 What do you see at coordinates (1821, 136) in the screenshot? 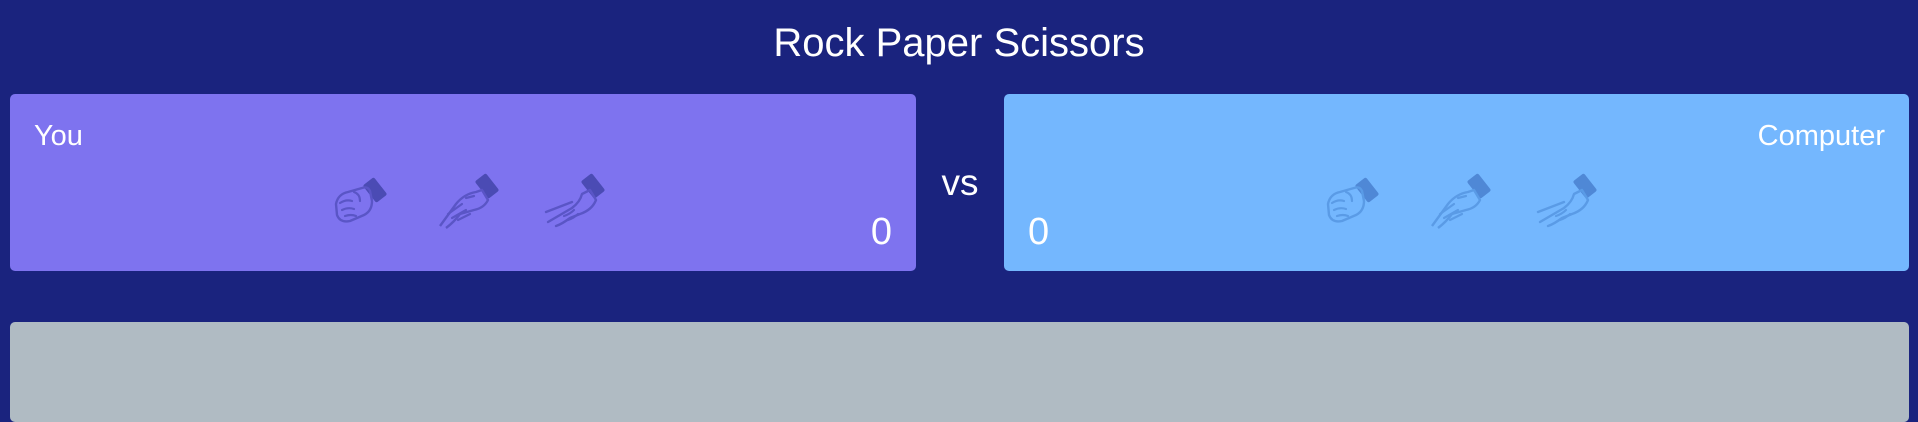
I see `computer-label: Computer` at bounding box center [1821, 136].